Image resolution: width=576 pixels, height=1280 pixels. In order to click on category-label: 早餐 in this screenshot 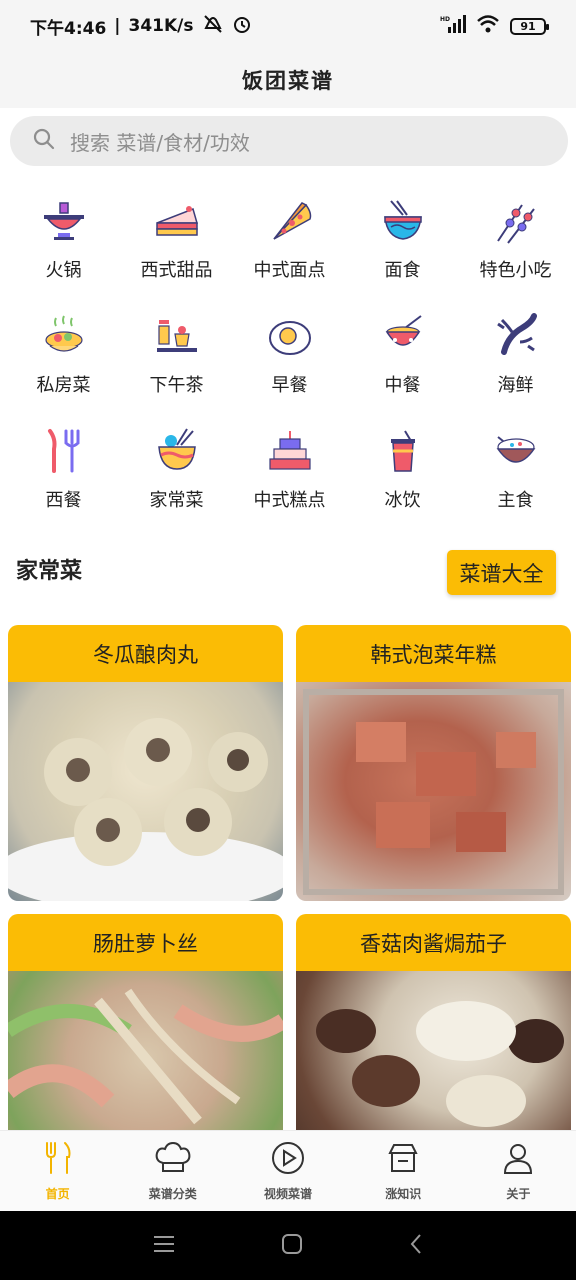, I will do `click(289, 385)`.